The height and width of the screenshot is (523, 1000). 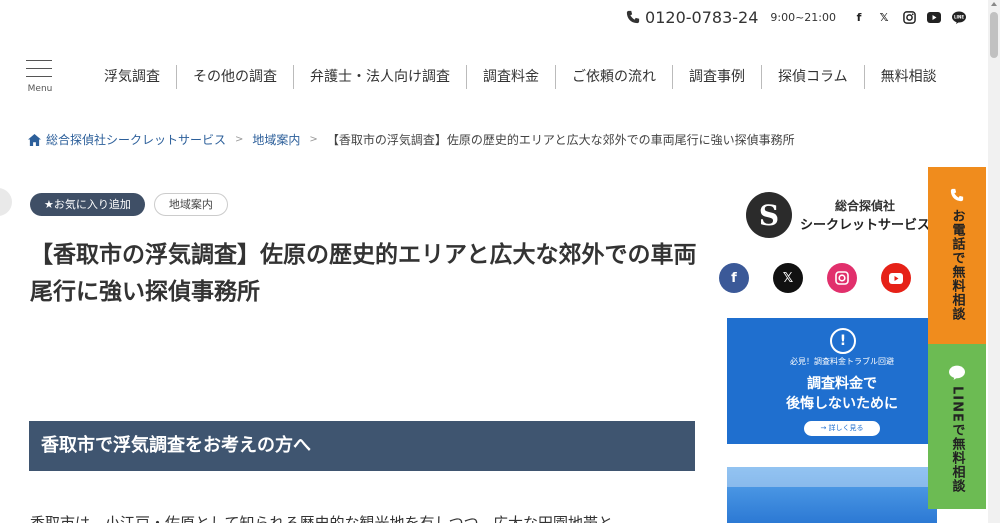 What do you see at coordinates (957, 372) in the screenshot?
I see `line-icon` at bounding box center [957, 372].